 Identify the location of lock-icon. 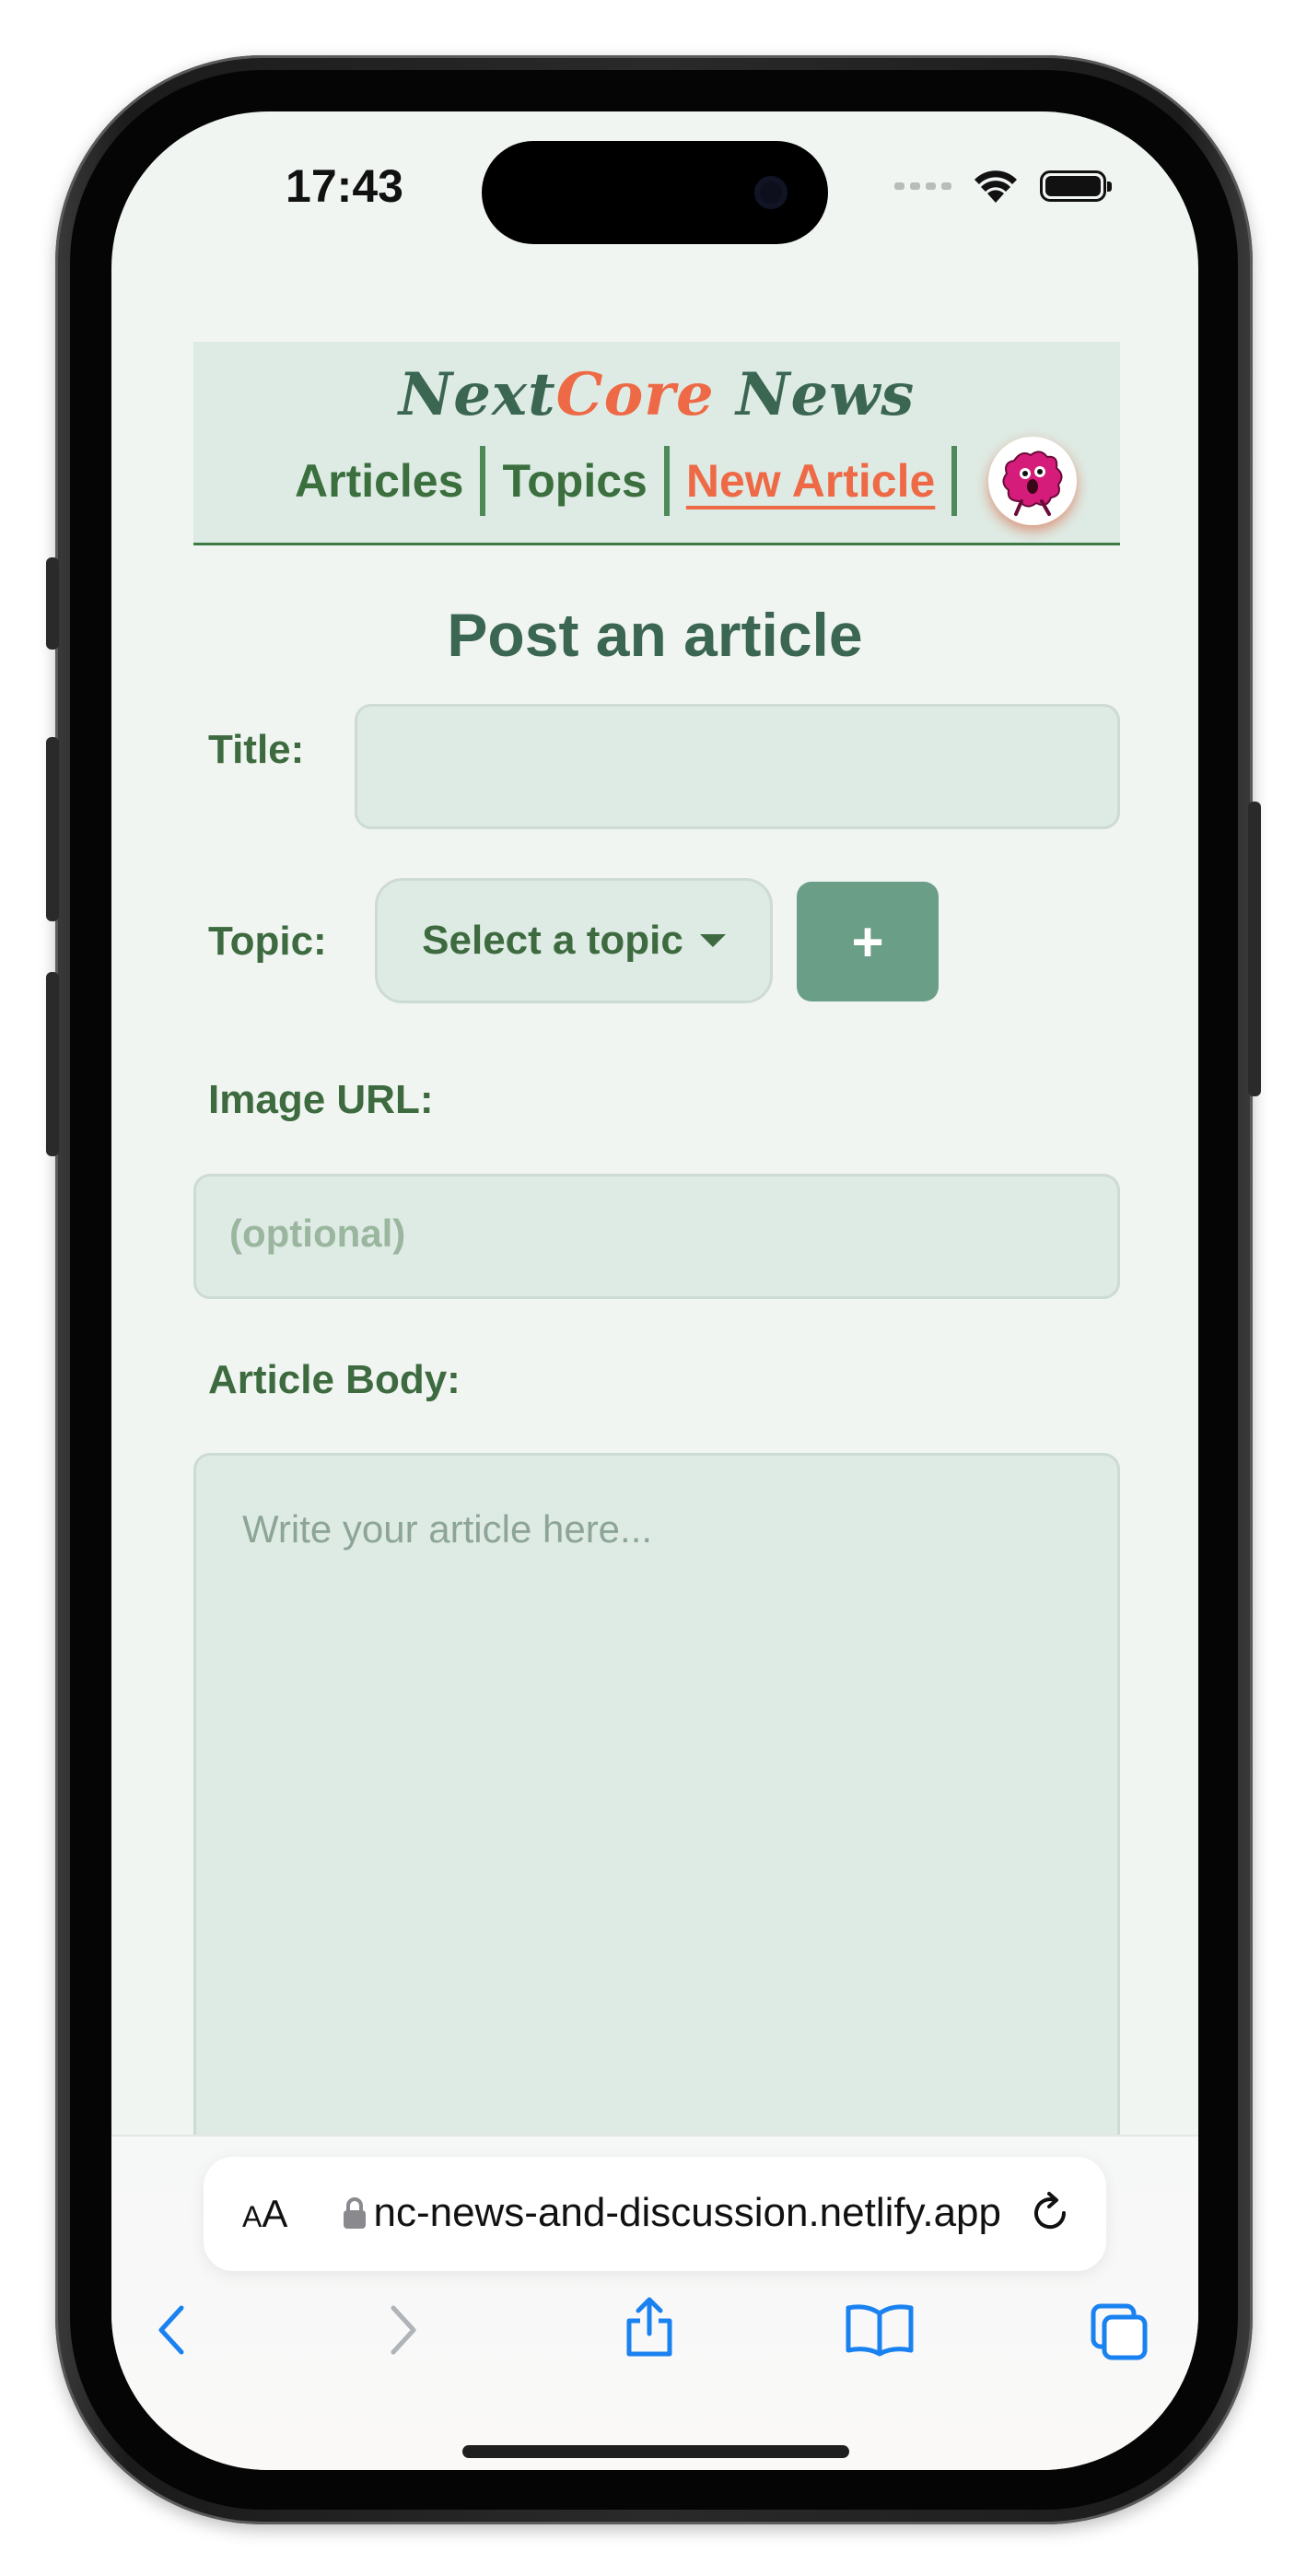
(355, 2213).